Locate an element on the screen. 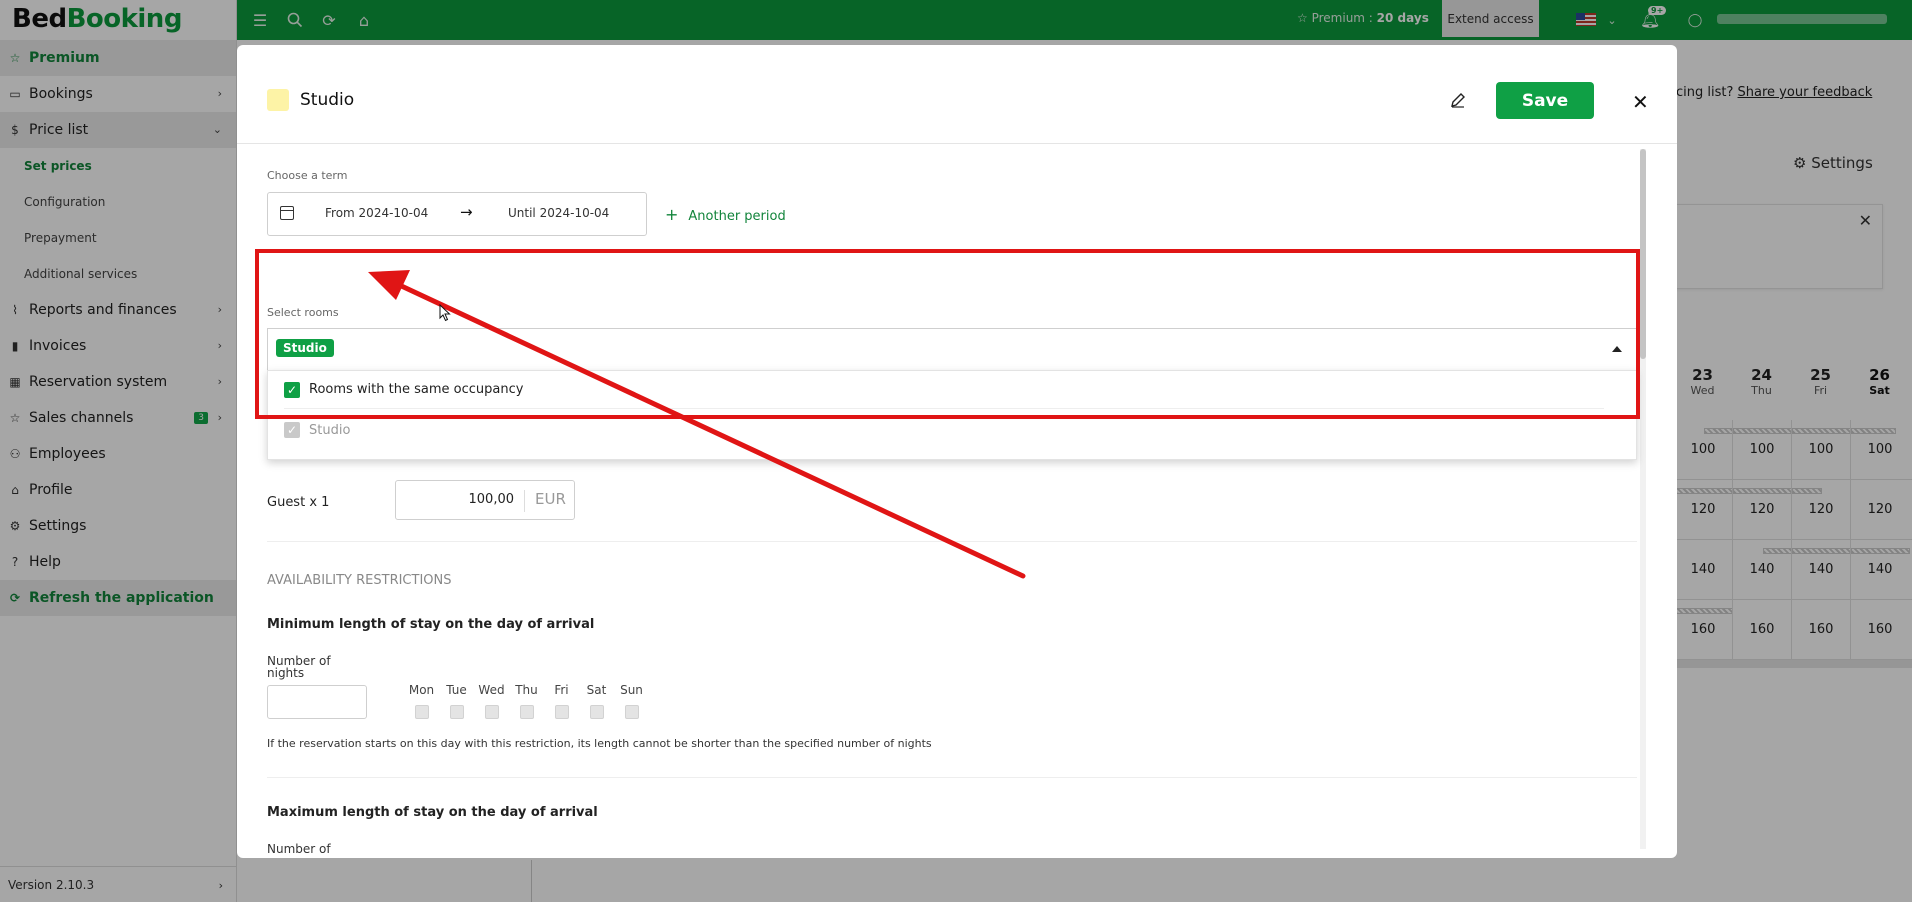 This screenshot has height=902, width=1912. plus-icon: + is located at coordinates (672, 214).